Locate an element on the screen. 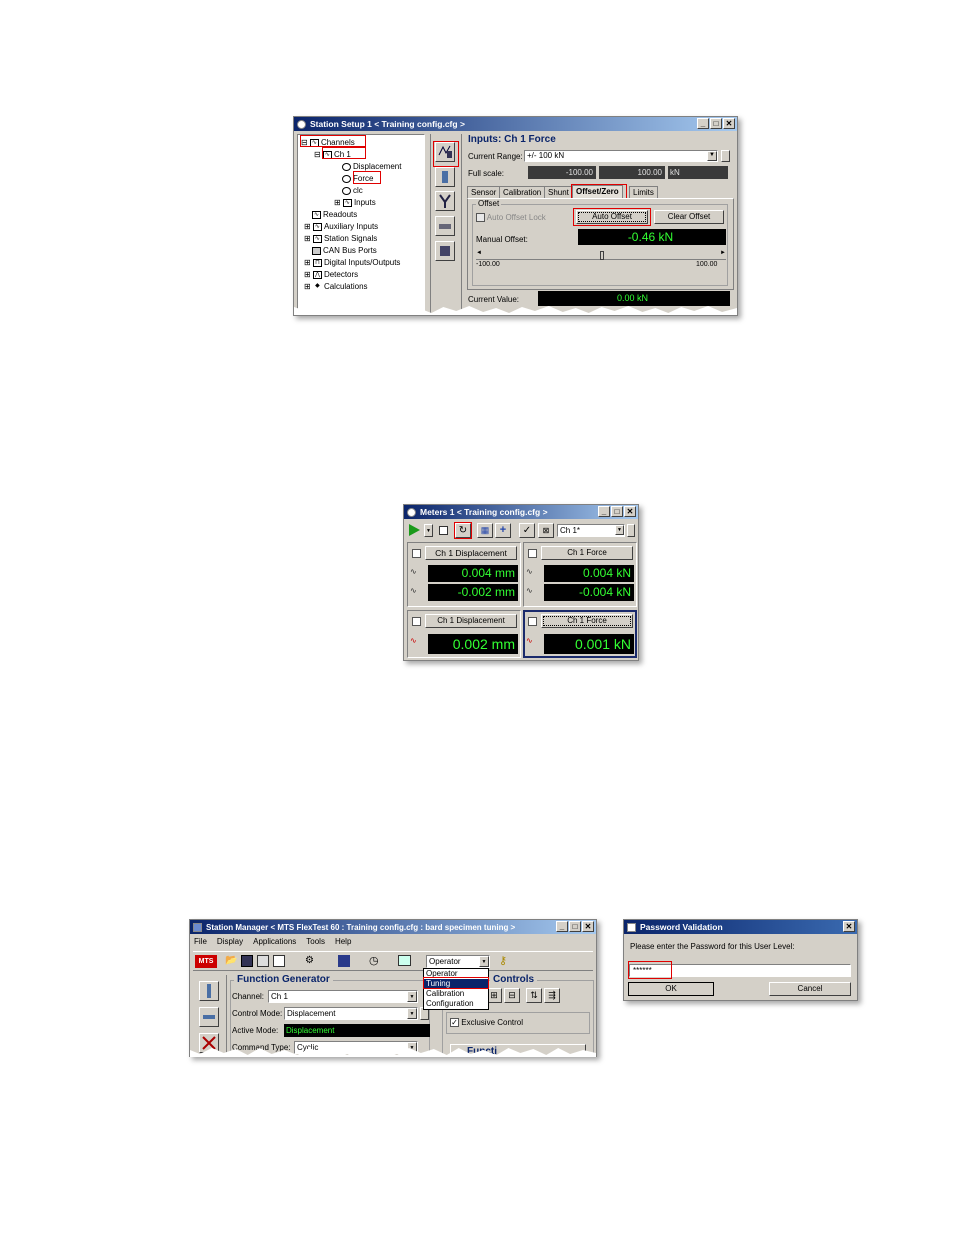 The height and width of the screenshot is (1235, 954). tree-readouts: ∿ Readouts is located at coordinates (334, 214).